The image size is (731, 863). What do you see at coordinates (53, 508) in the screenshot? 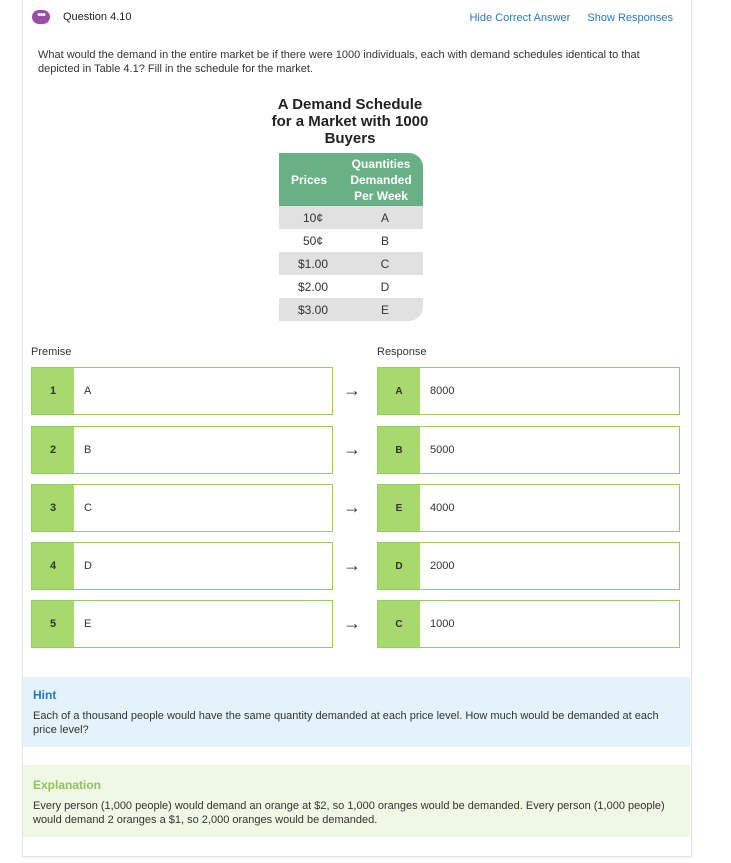
I see `premise-number: 3` at bounding box center [53, 508].